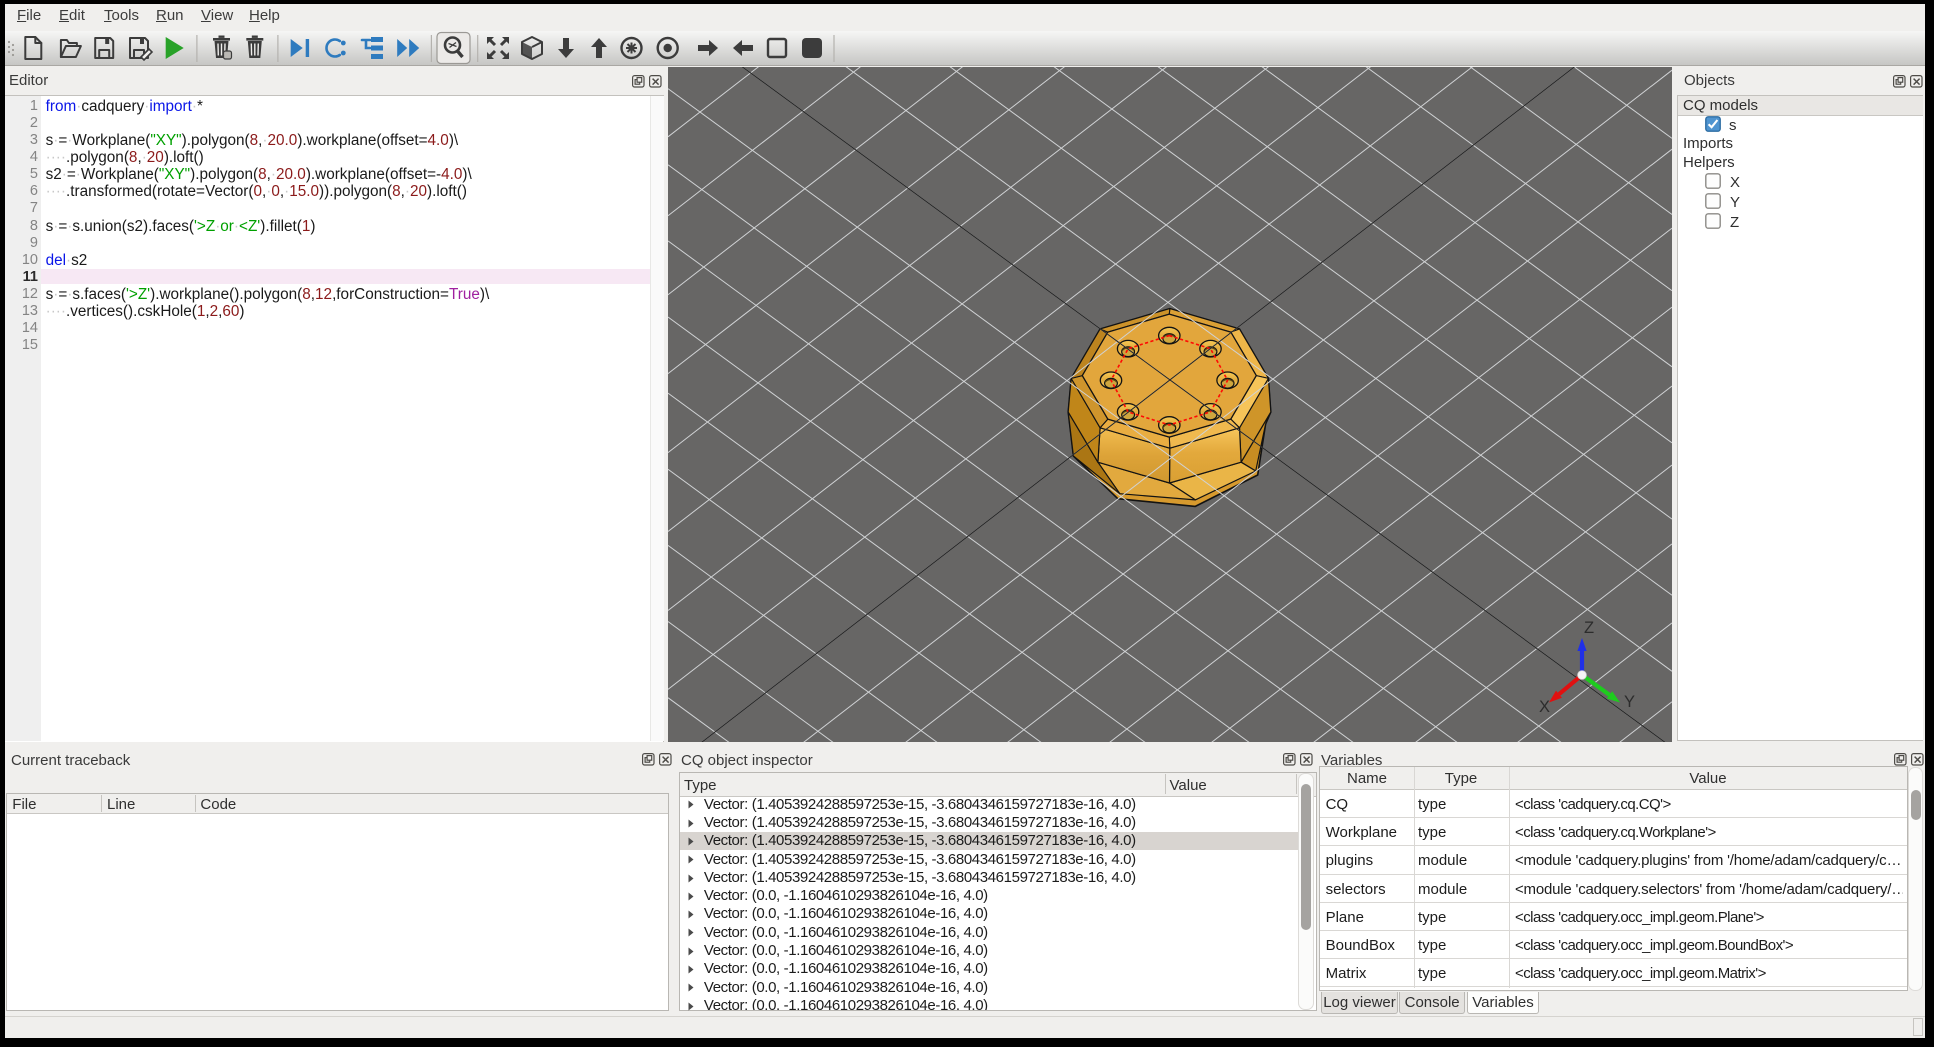 Image resolution: width=1934 pixels, height=1047 pixels. What do you see at coordinates (1629, 702) in the screenshot?
I see `svg-text: Y` at bounding box center [1629, 702].